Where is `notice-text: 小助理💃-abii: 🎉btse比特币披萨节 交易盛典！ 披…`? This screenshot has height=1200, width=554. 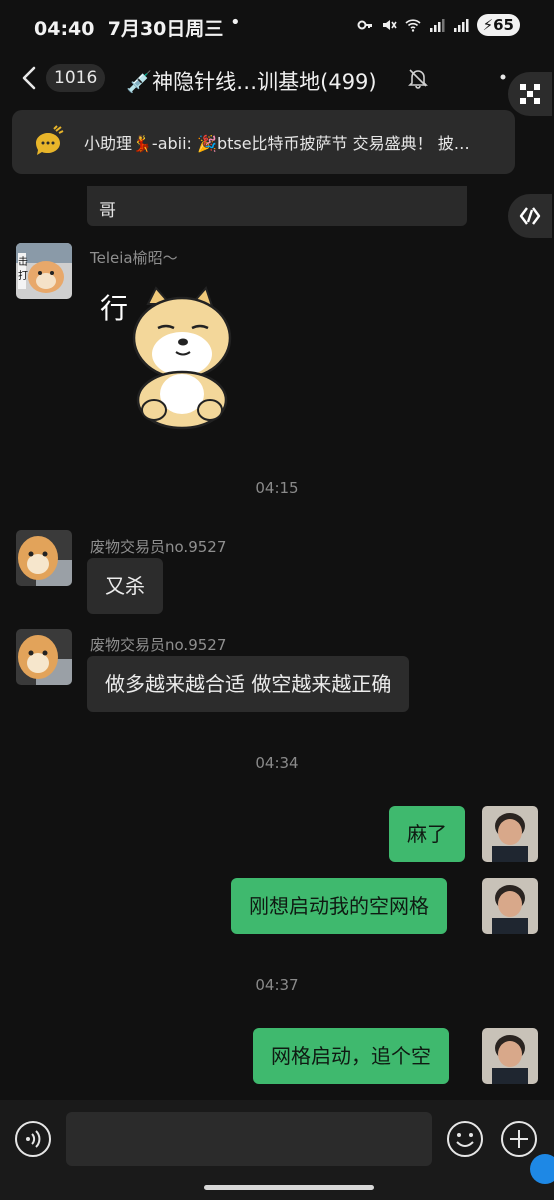 notice-text: 小助理💃-abii: 🎉btse比特币披萨节 交易盛典！ 披… is located at coordinates (277, 143).